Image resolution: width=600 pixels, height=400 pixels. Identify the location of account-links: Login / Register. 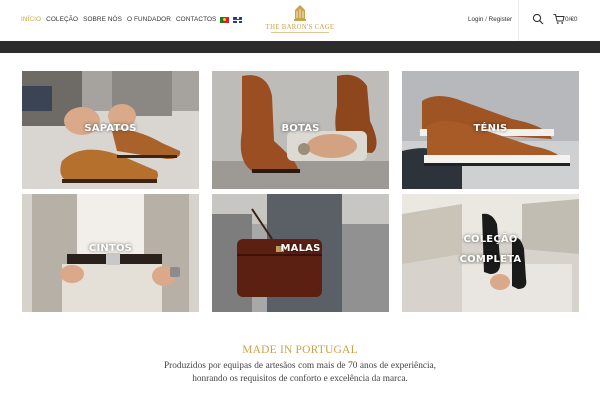
(490, 19).